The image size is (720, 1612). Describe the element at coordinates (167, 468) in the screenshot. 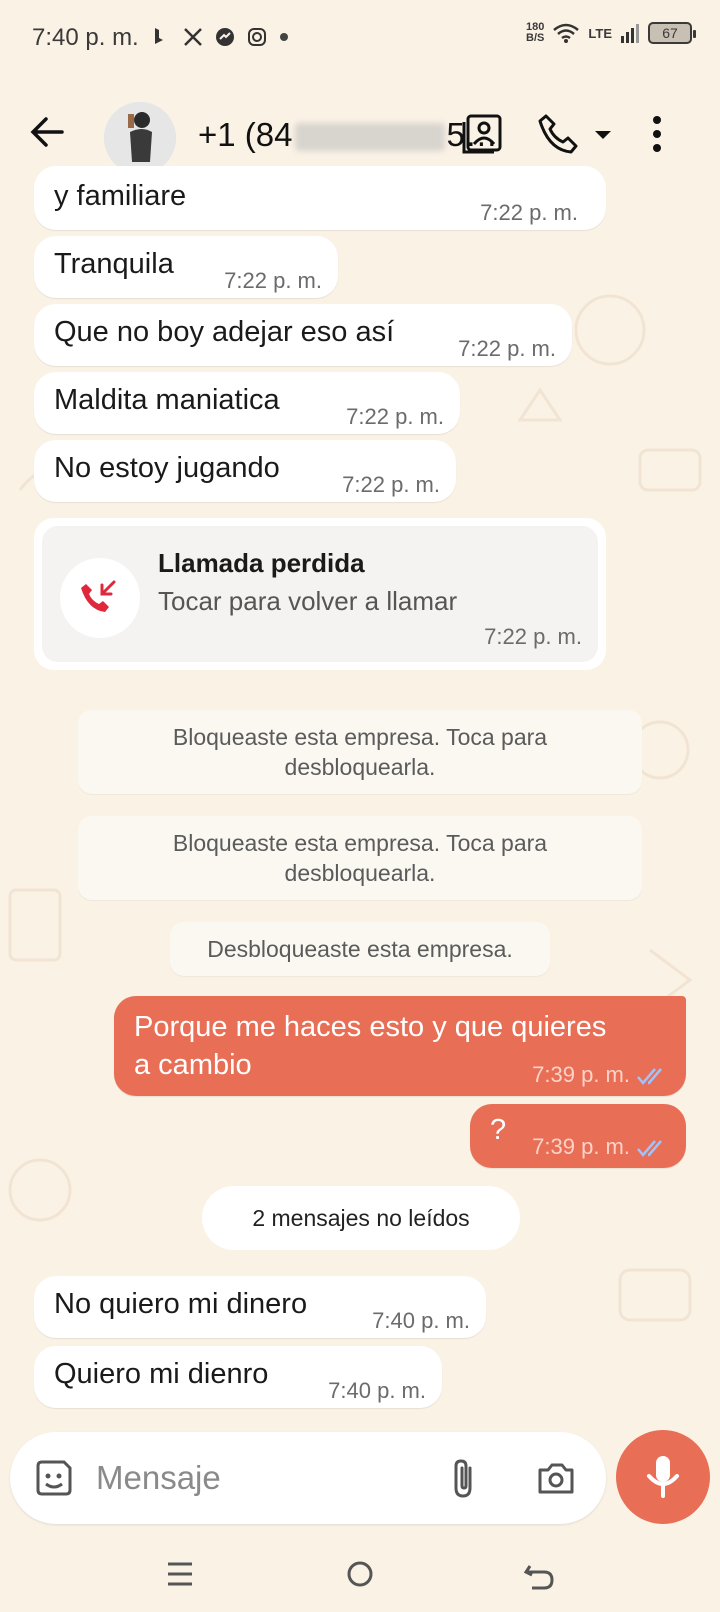

I see `message-text: No estoy jugando` at that location.